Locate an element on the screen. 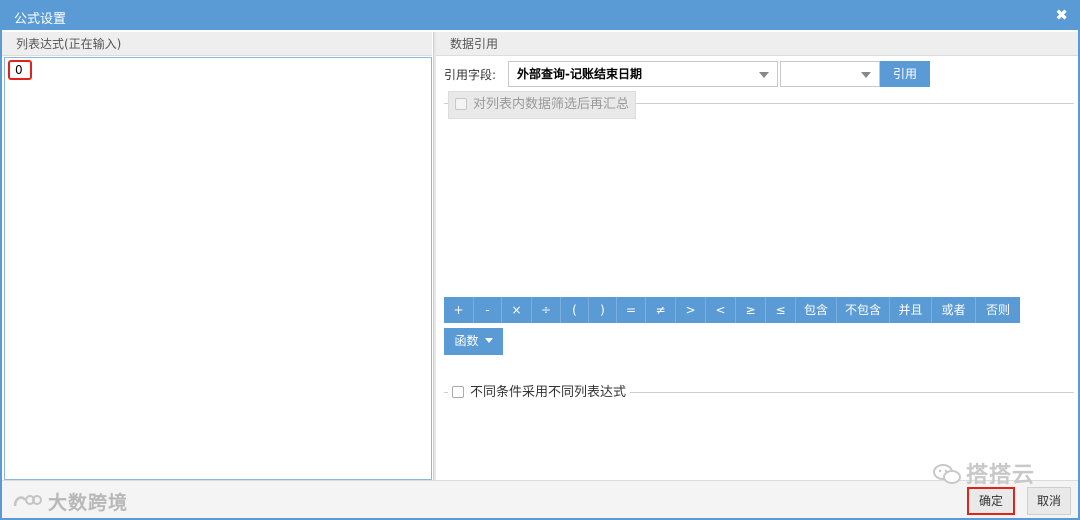 The image size is (1080, 520). brand-logo-icon is located at coordinates (27, 501).